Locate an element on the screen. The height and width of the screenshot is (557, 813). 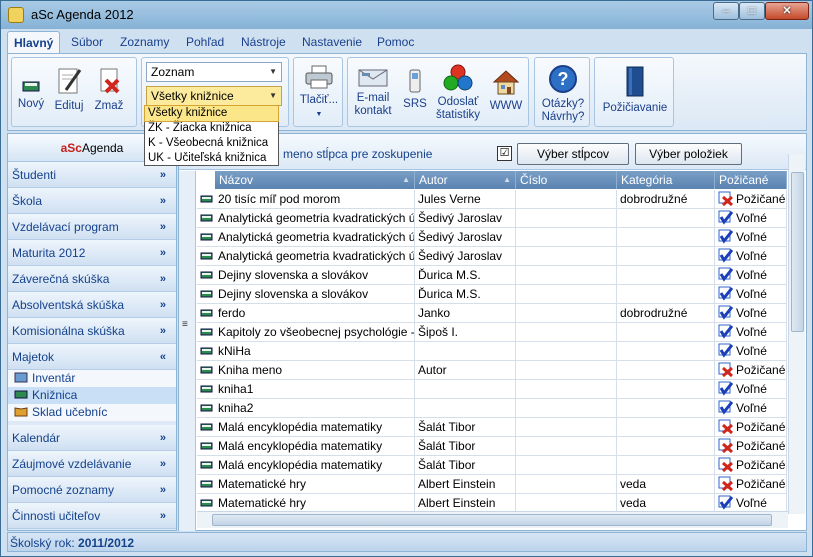
edituj-button: Edituj is located at coordinates (69, 89).